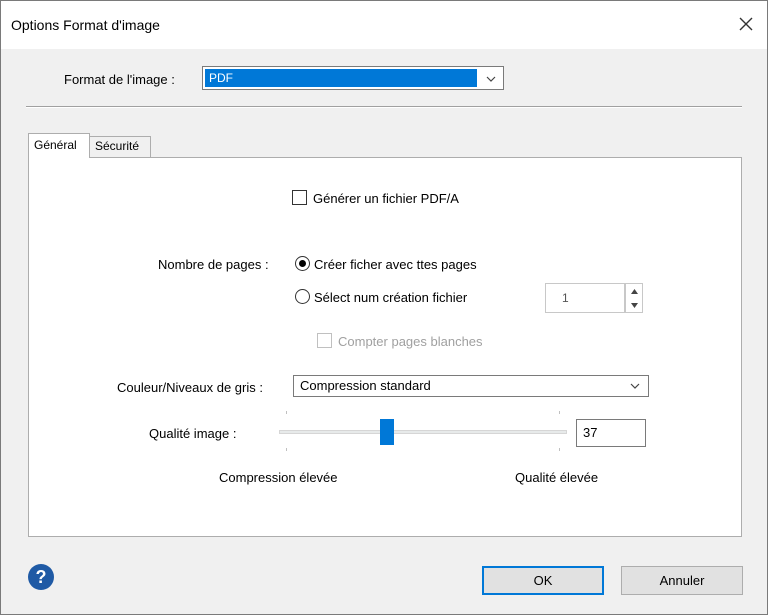 The image size is (768, 615). What do you see at coordinates (557, 477) in the screenshot?
I see `high-quality-label: Qualité élevée` at bounding box center [557, 477].